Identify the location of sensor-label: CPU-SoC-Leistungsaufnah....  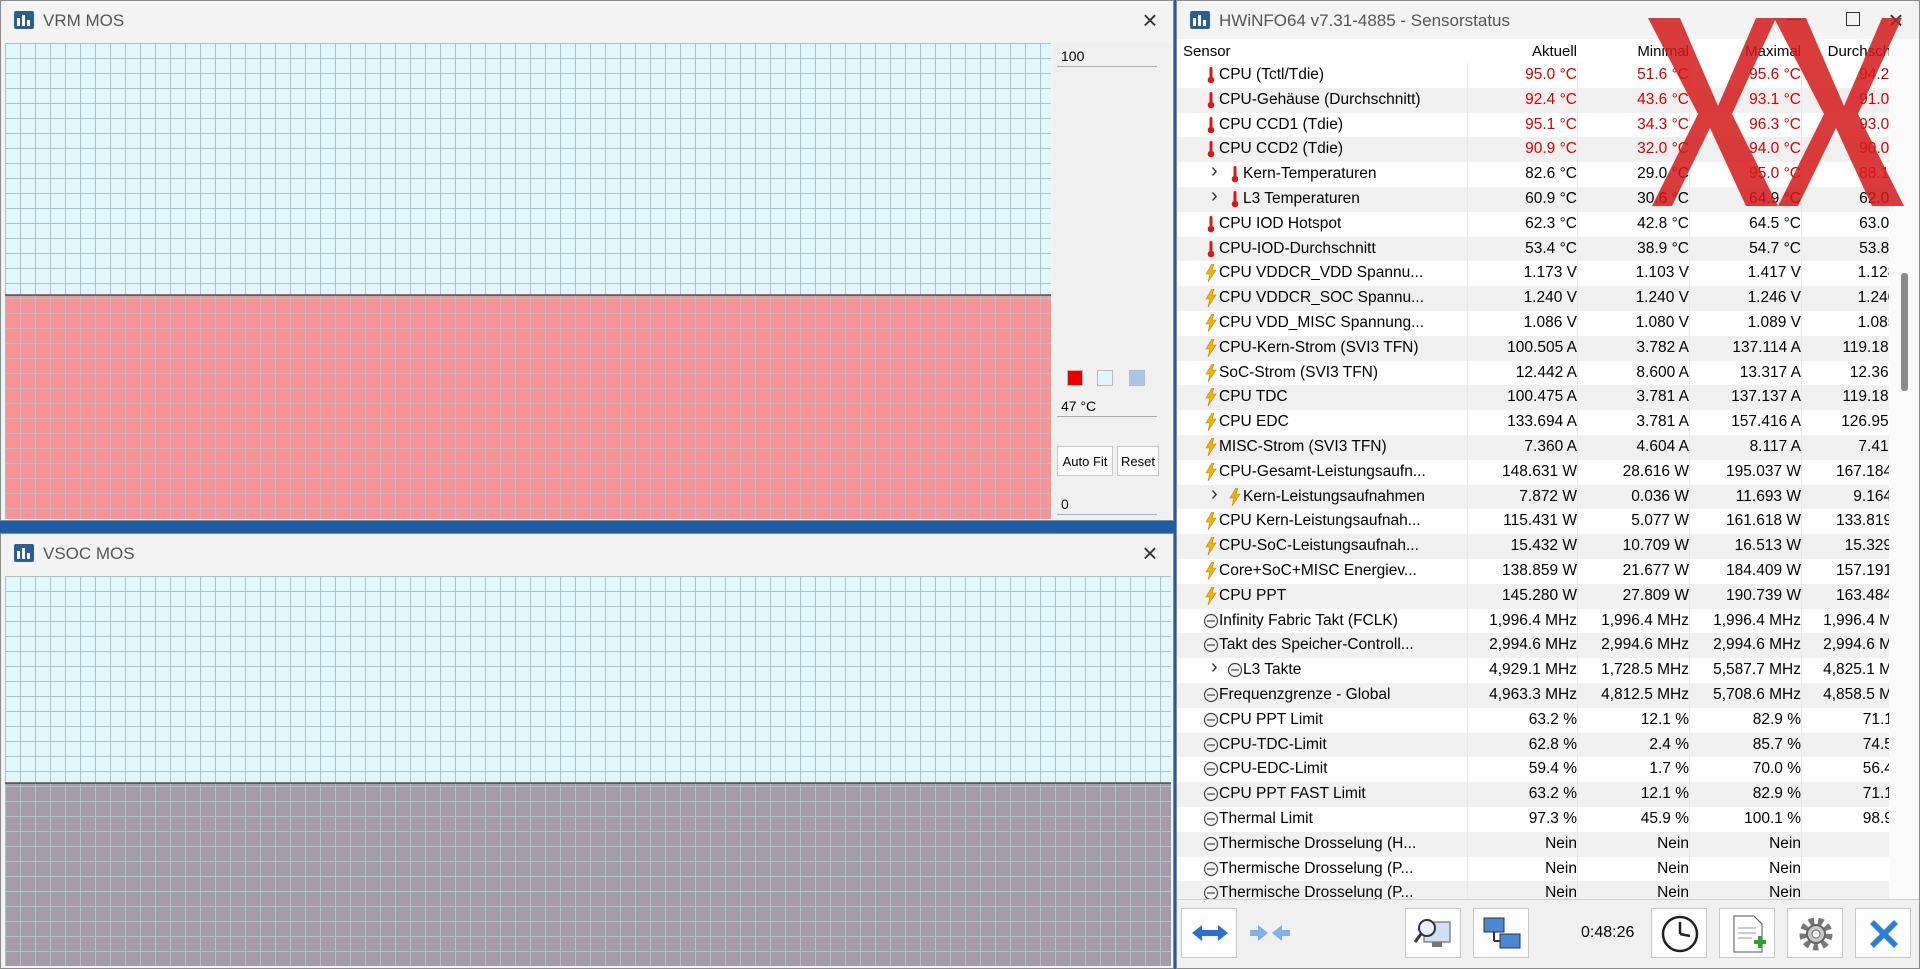
(1319, 546).